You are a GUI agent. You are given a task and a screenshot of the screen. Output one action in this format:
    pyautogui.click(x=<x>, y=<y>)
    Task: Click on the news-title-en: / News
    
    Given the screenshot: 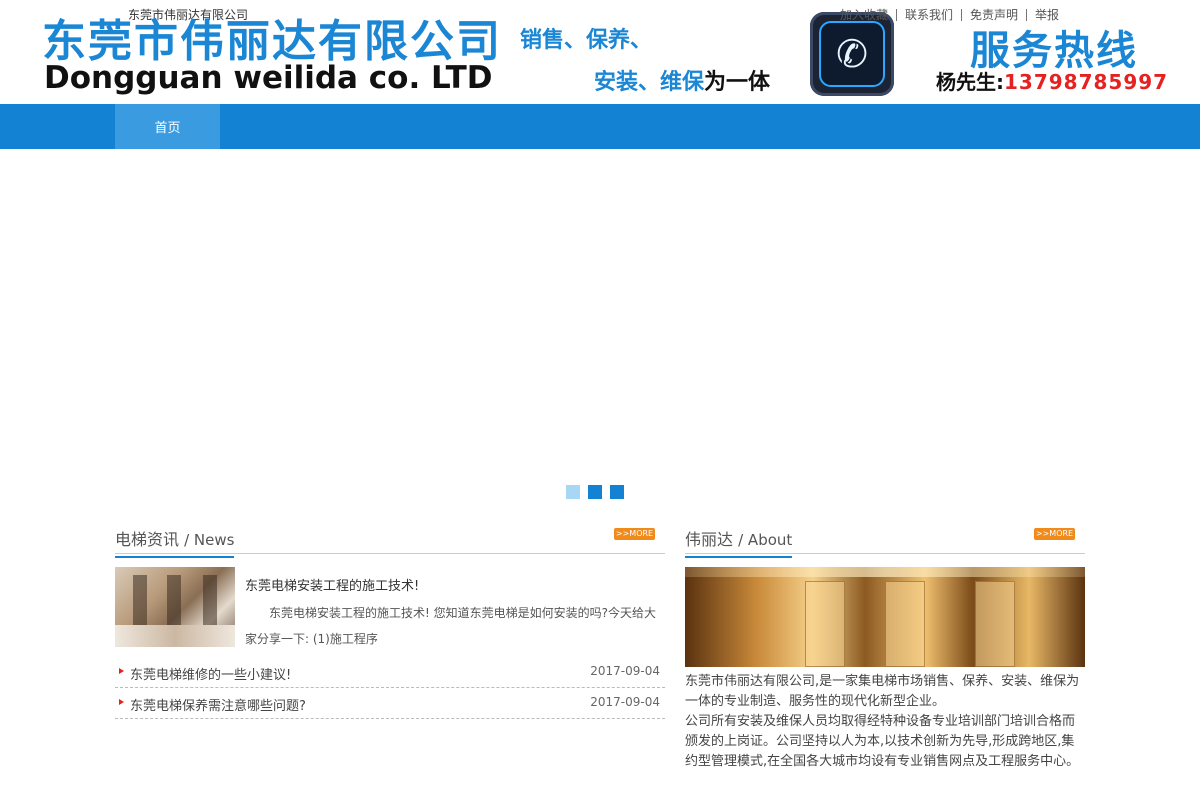 What is the action you would take?
    pyautogui.click(x=209, y=540)
    